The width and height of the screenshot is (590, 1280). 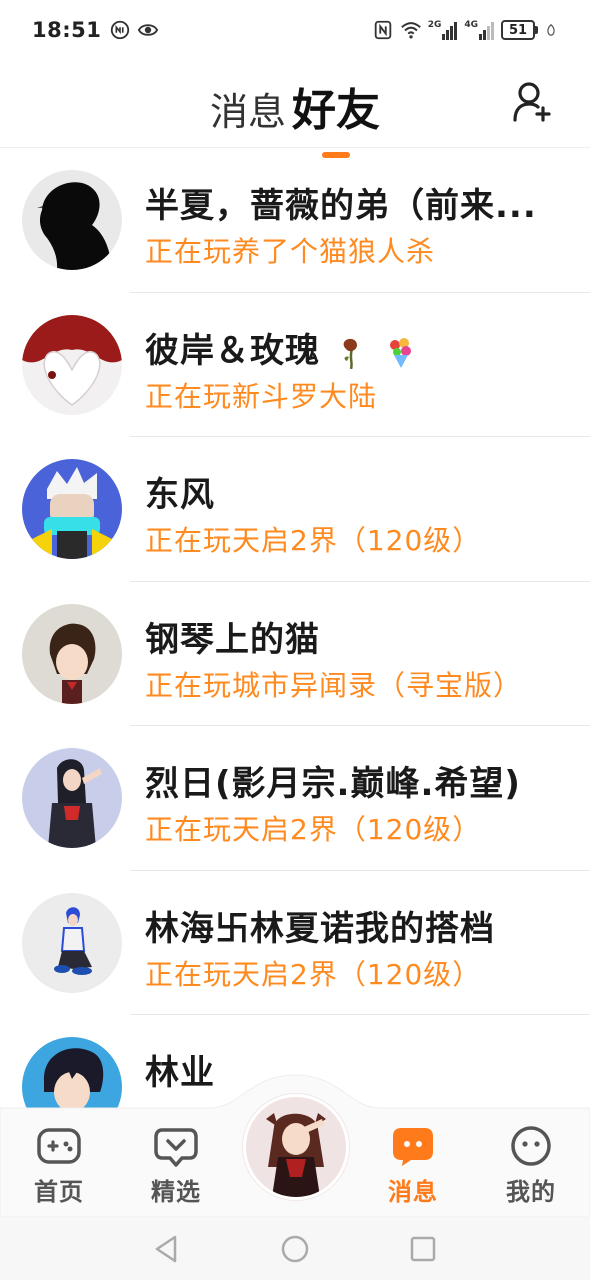 I want to click on nav-home: 首页, so click(x=59, y=1165).